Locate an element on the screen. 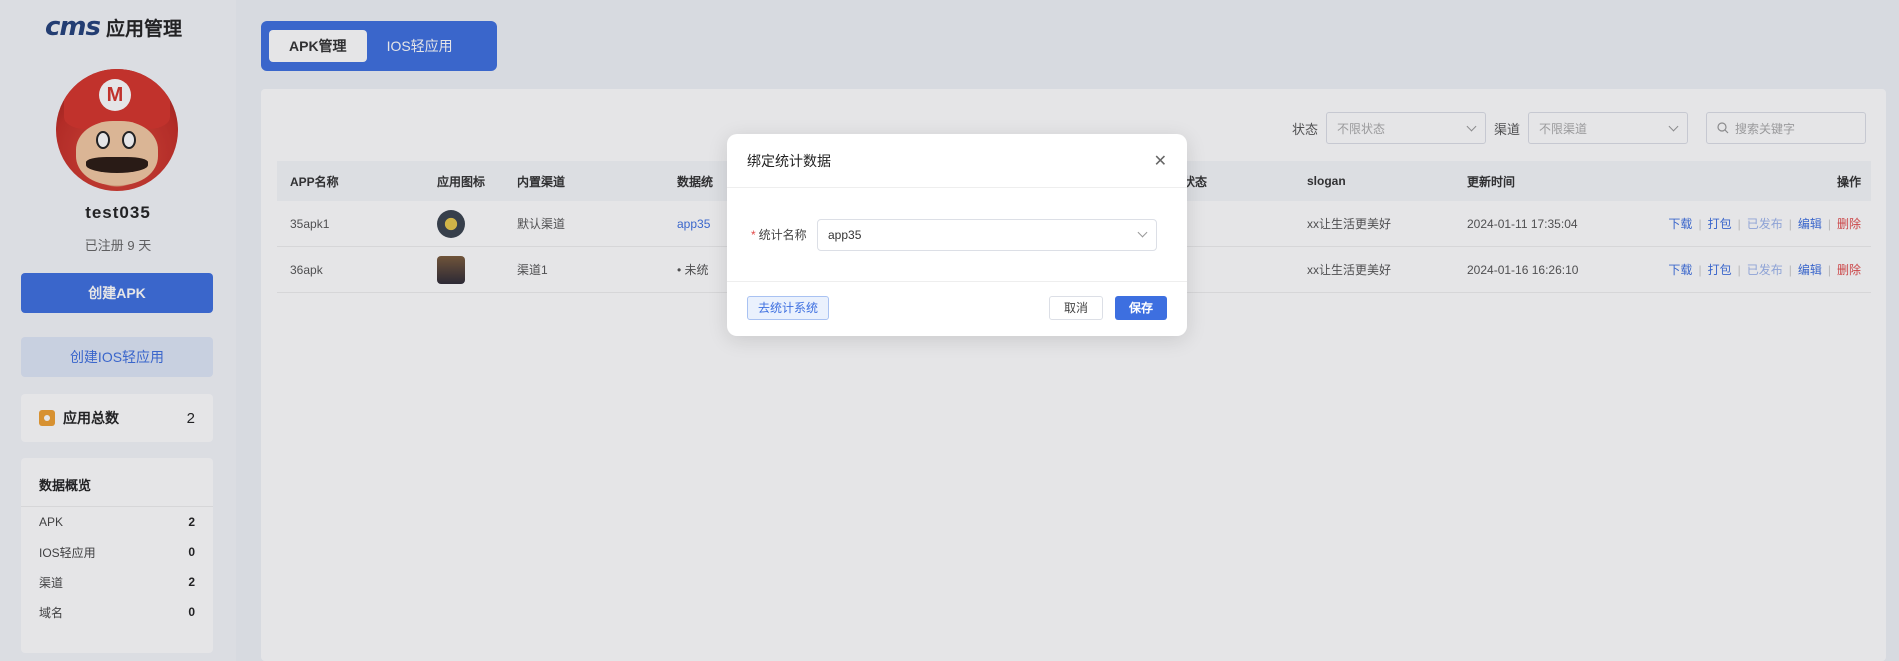 This screenshot has width=1899, height=661. dialog-body: * 统计名称 app35 is located at coordinates (957, 235).